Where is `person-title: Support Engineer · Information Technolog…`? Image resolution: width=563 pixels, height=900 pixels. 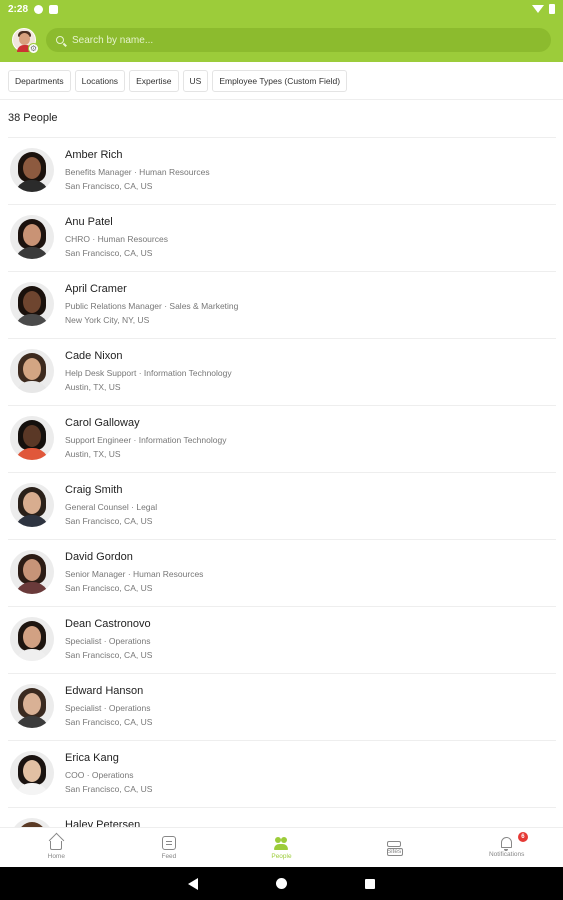 person-title: Support Engineer · Information Technolog… is located at coordinates (146, 440).